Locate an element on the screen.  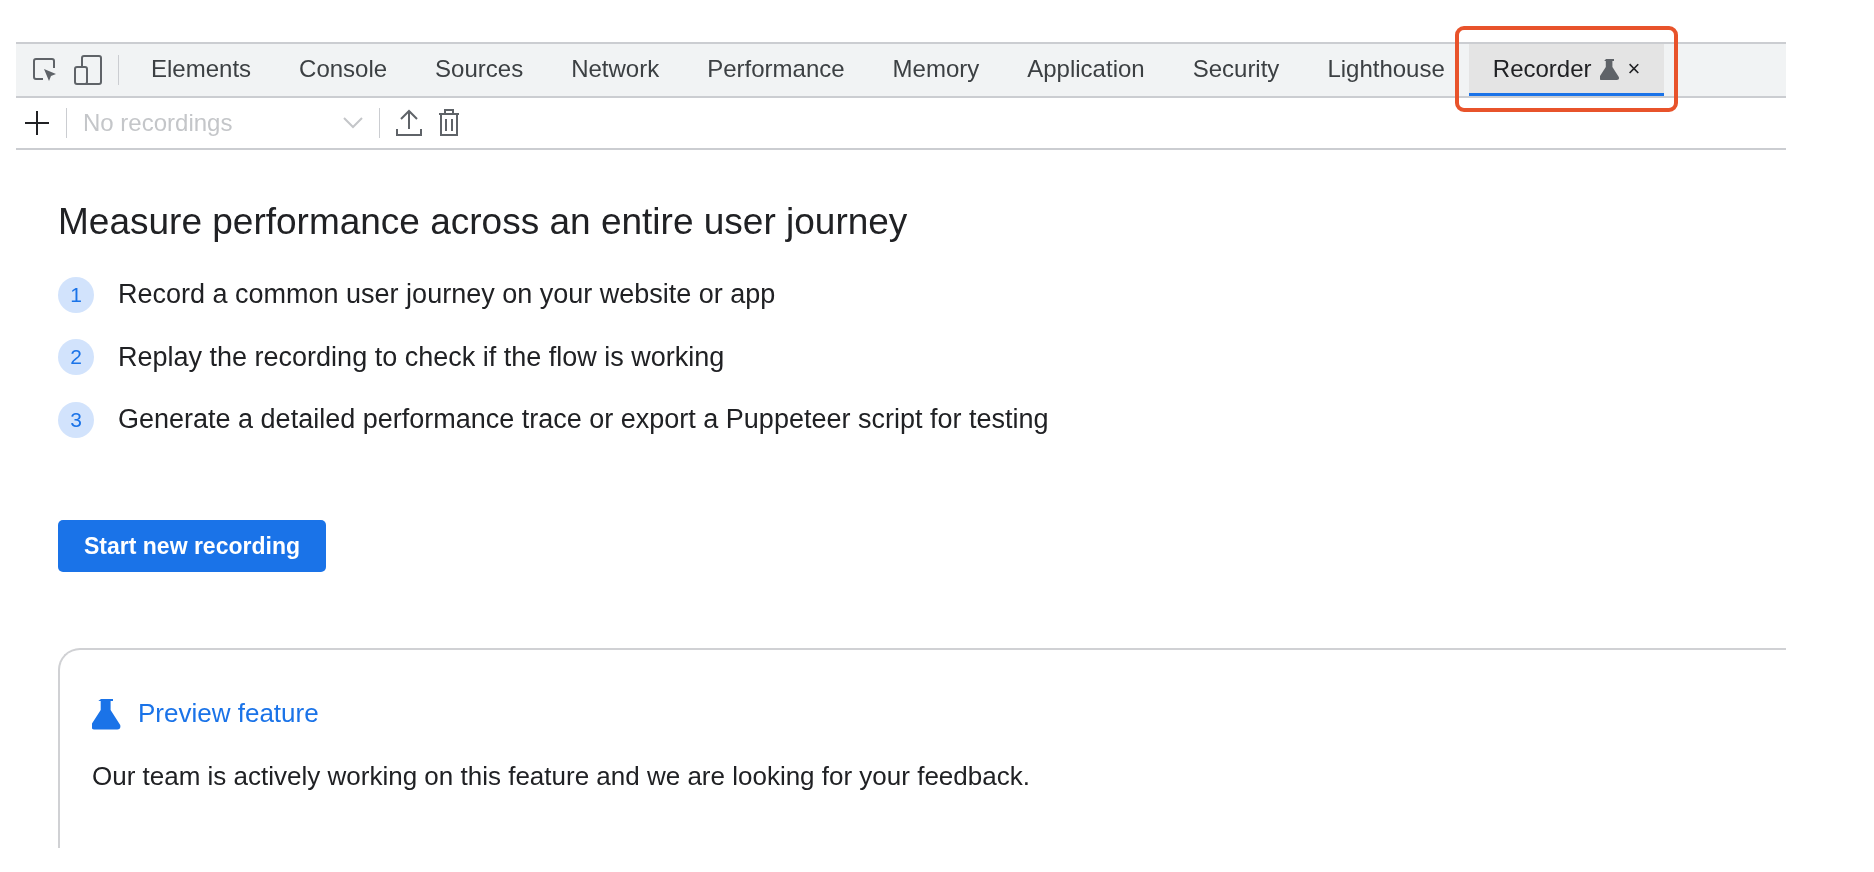
step-number: 2 is located at coordinates (76, 357).